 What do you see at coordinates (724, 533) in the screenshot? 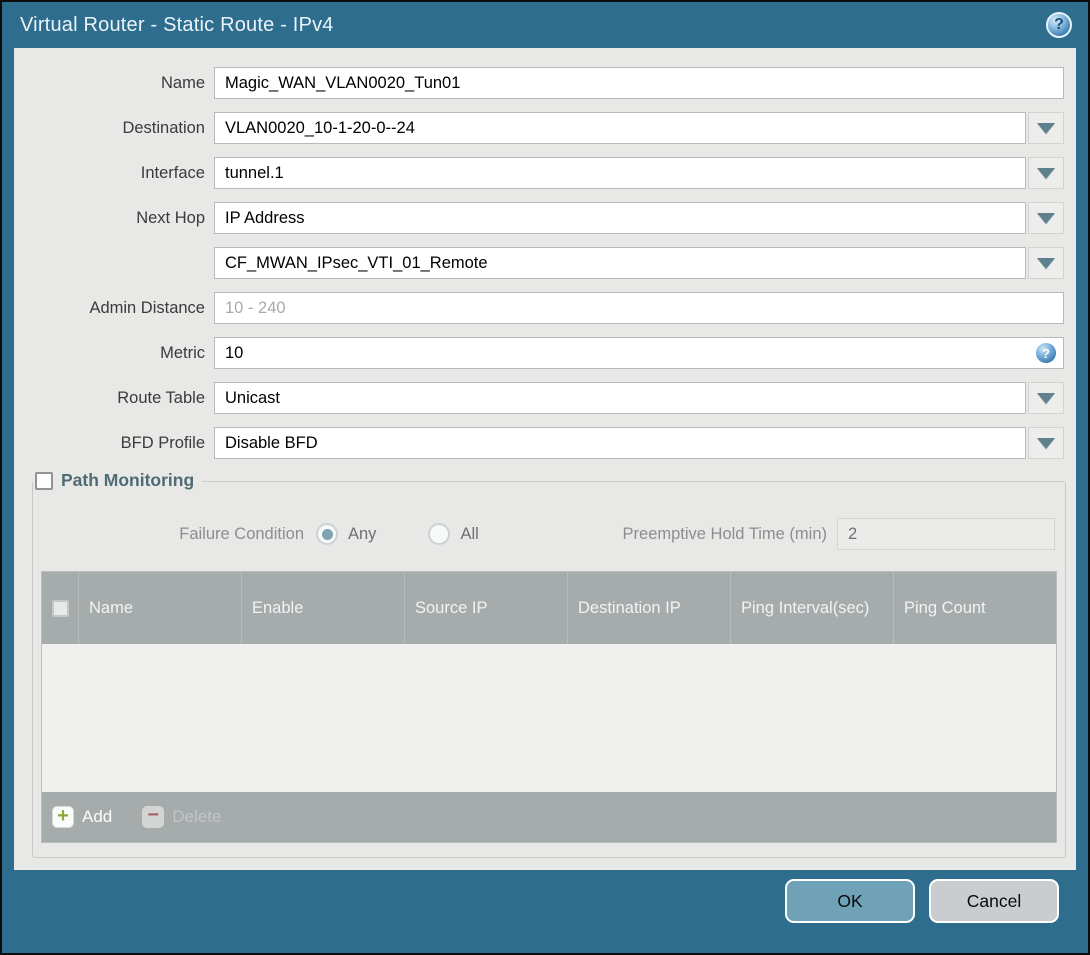
I see `preemptive-hold-time-label: Preemptive Hold Time (min)` at bounding box center [724, 533].